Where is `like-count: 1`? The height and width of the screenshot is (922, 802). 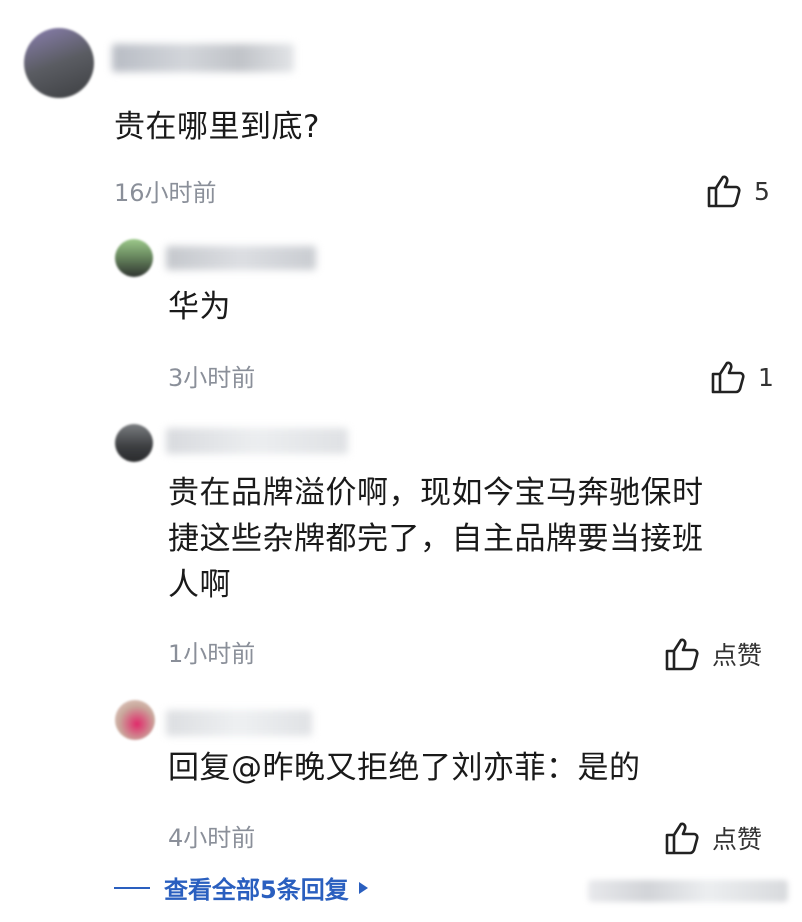
like-count: 1 is located at coordinates (766, 377).